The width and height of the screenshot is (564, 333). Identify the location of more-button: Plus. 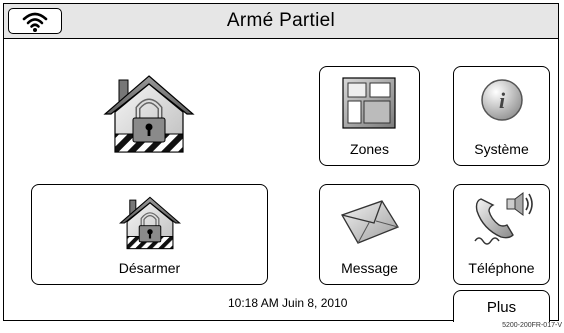
(501, 306).